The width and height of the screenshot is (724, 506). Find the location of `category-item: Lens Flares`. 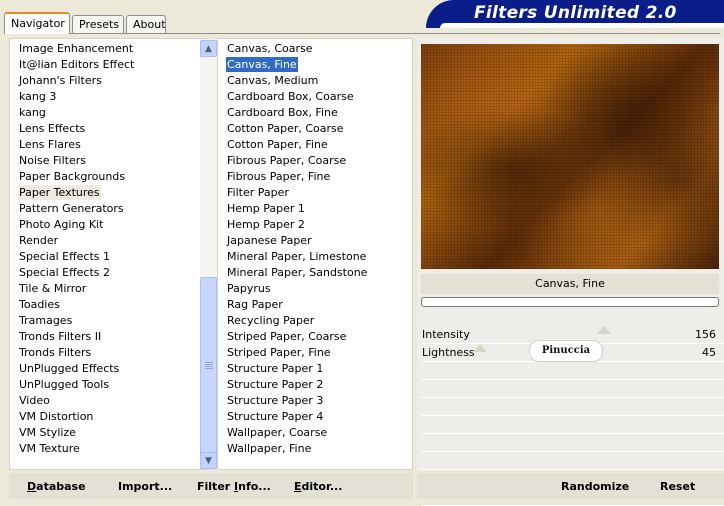

category-item: Lens Flares is located at coordinates (50, 144).